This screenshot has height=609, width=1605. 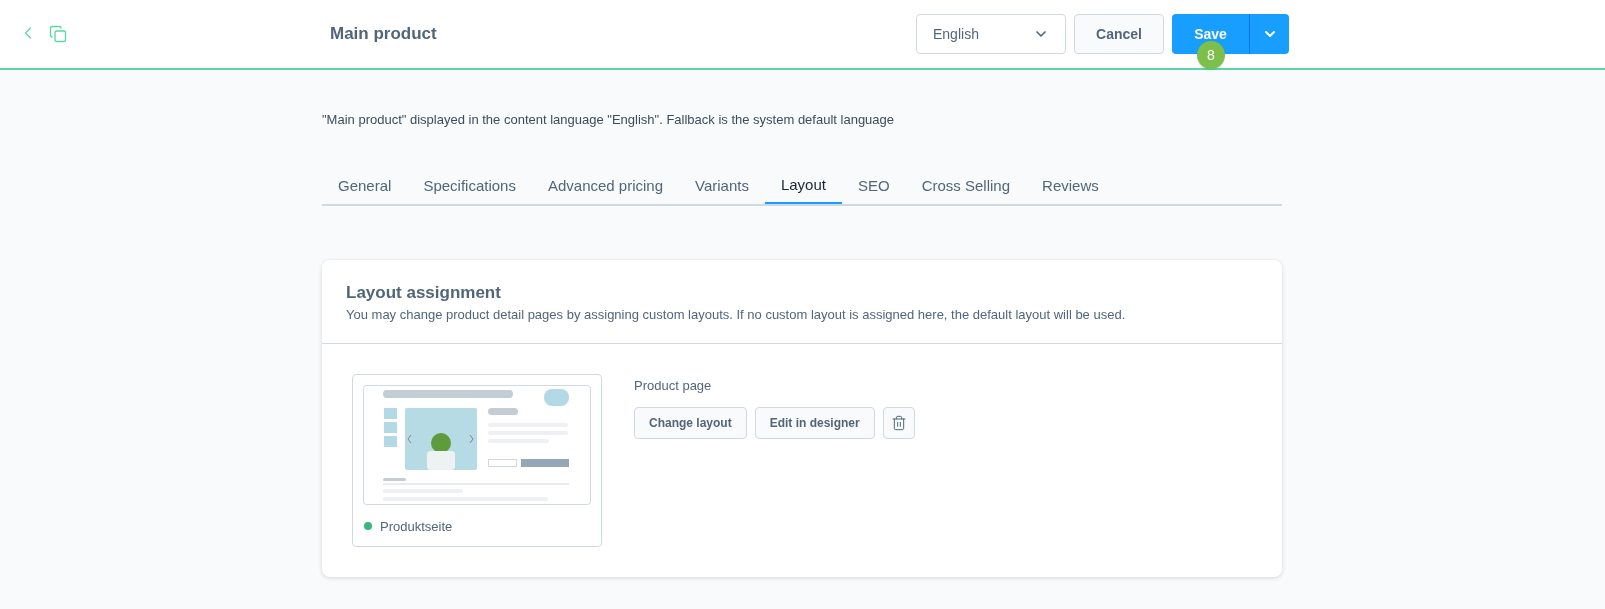 I want to click on field-label: Product page, so click(x=673, y=385).